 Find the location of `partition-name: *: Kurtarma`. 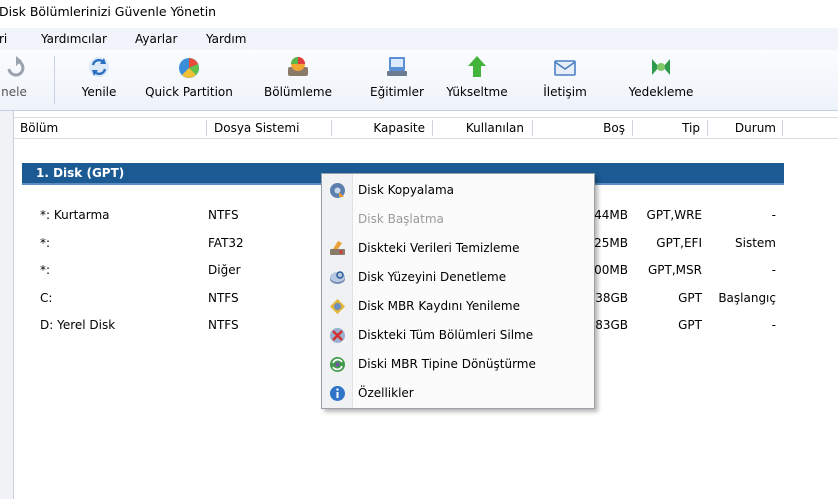

partition-name: *: Kurtarma is located at coordinates (75, 215).